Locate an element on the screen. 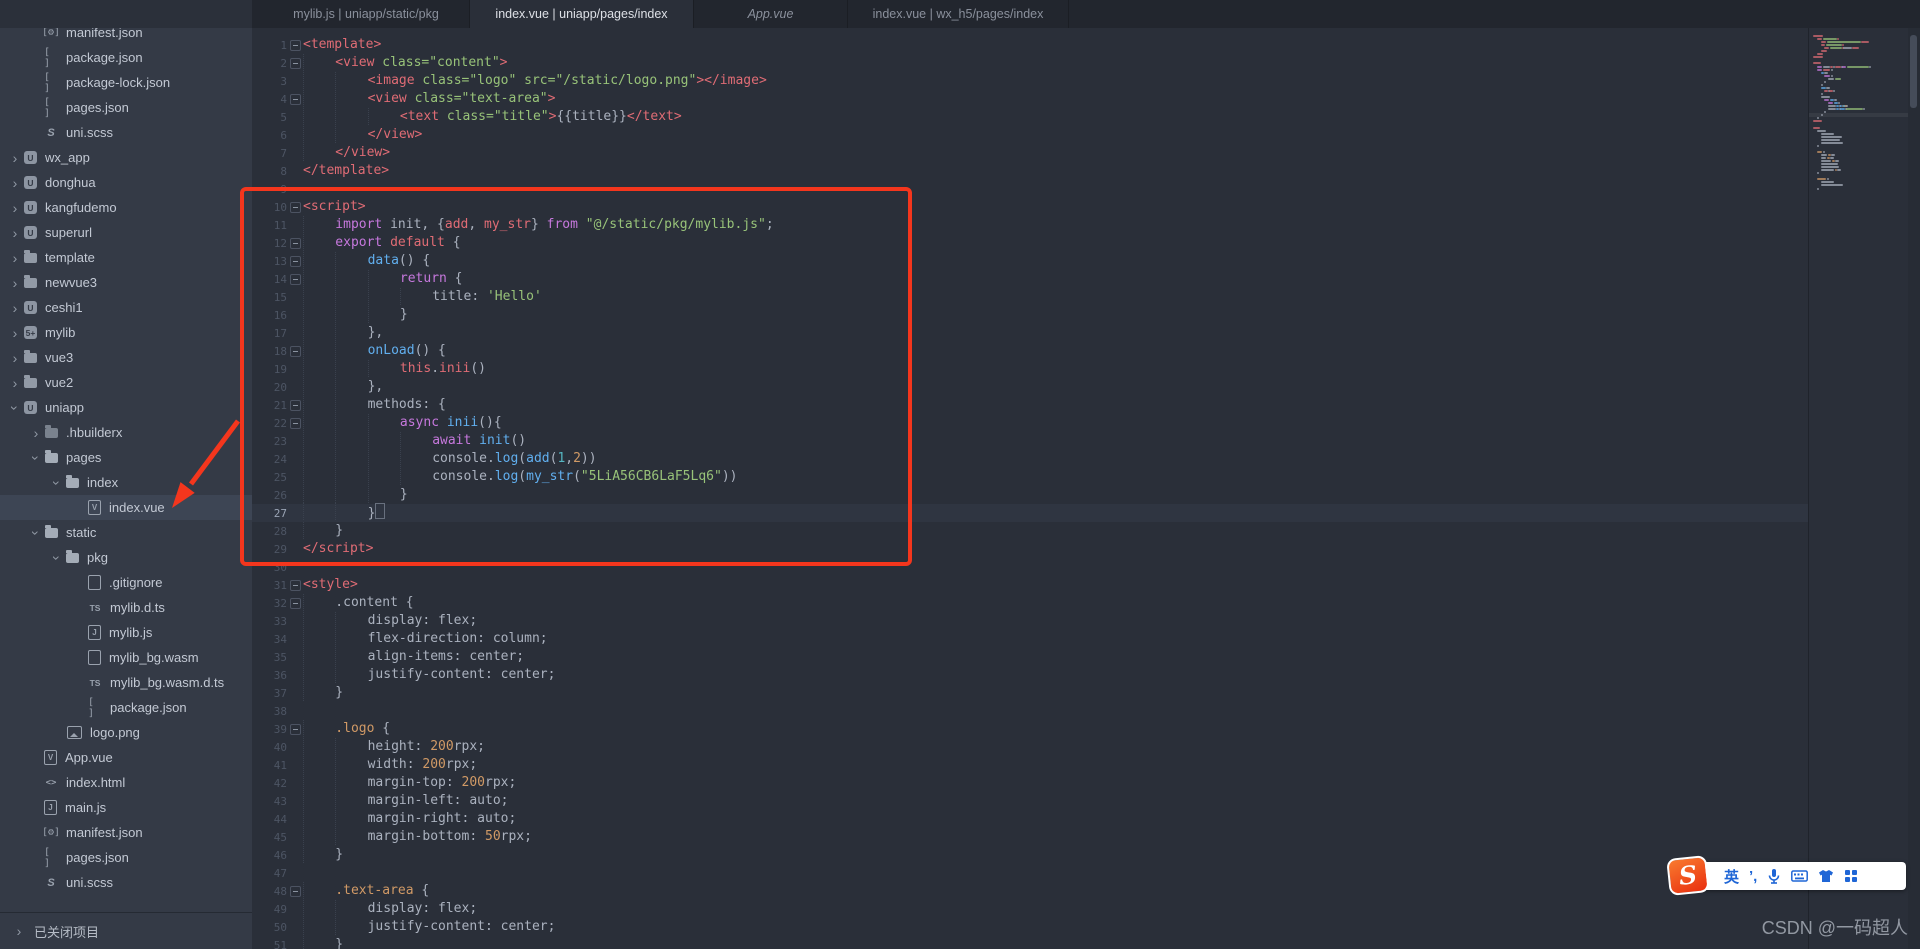 The image size is (1920, 949). tree-item-mylib.d.ts: TS mylib.d.ts is located at coordinates (126, 607).